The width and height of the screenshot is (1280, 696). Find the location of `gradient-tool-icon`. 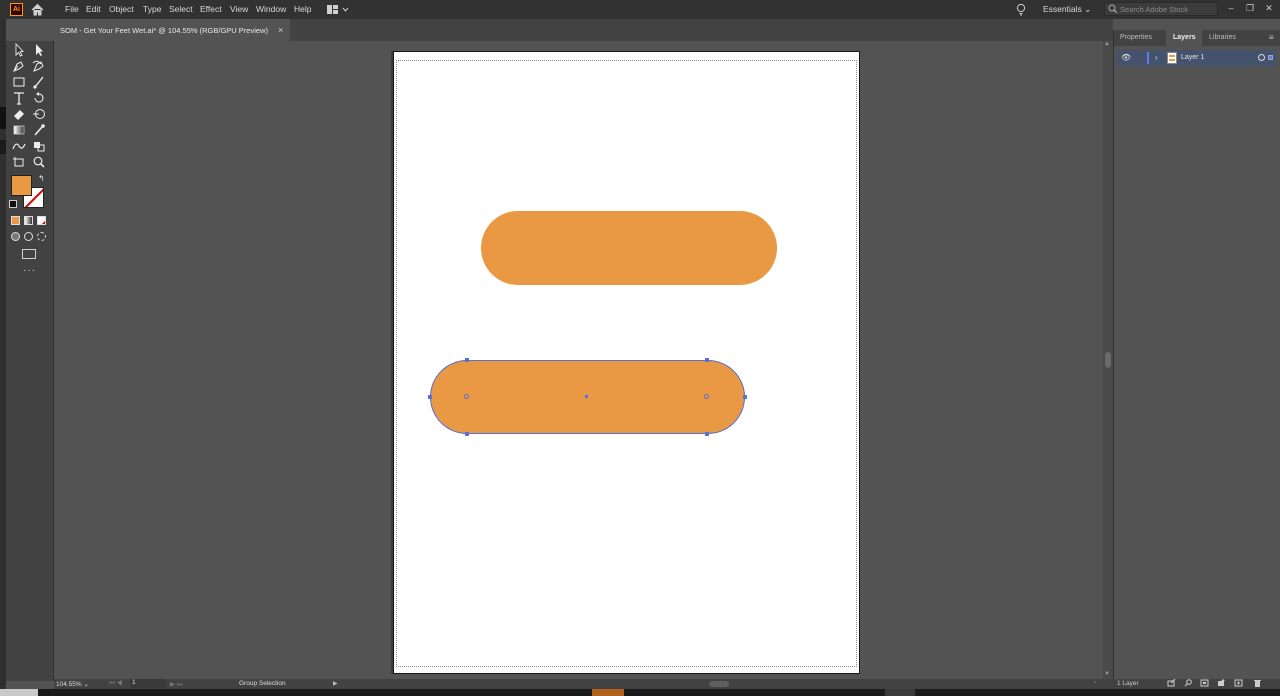

gradient-tool-icon is located at coordinates (19, 130).